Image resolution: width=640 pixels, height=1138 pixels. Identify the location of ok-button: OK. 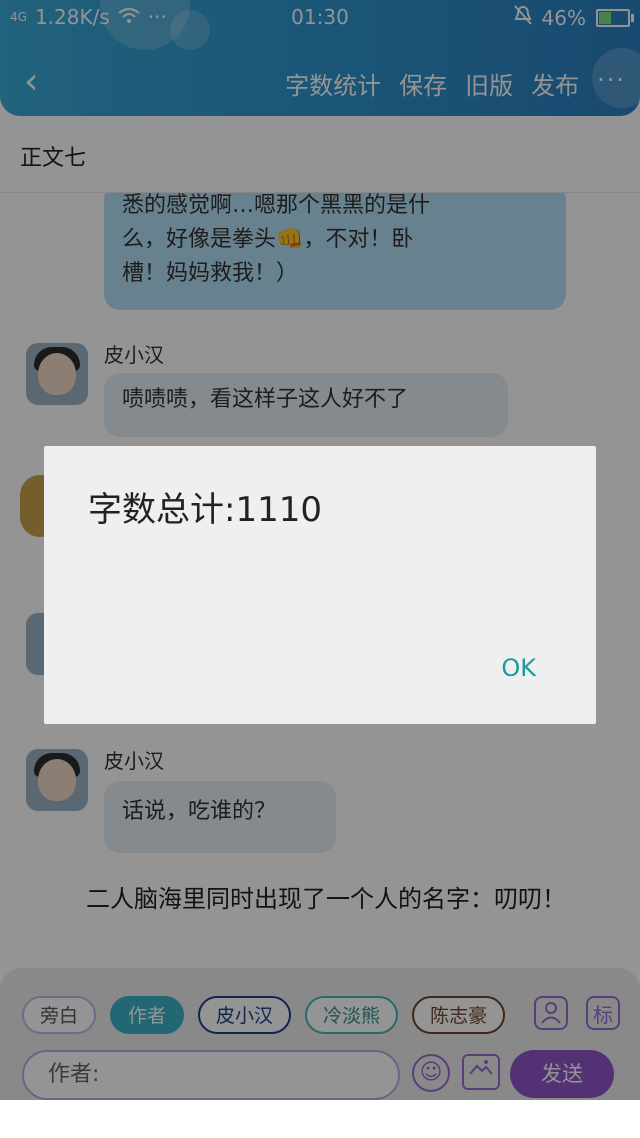
(518, 668).